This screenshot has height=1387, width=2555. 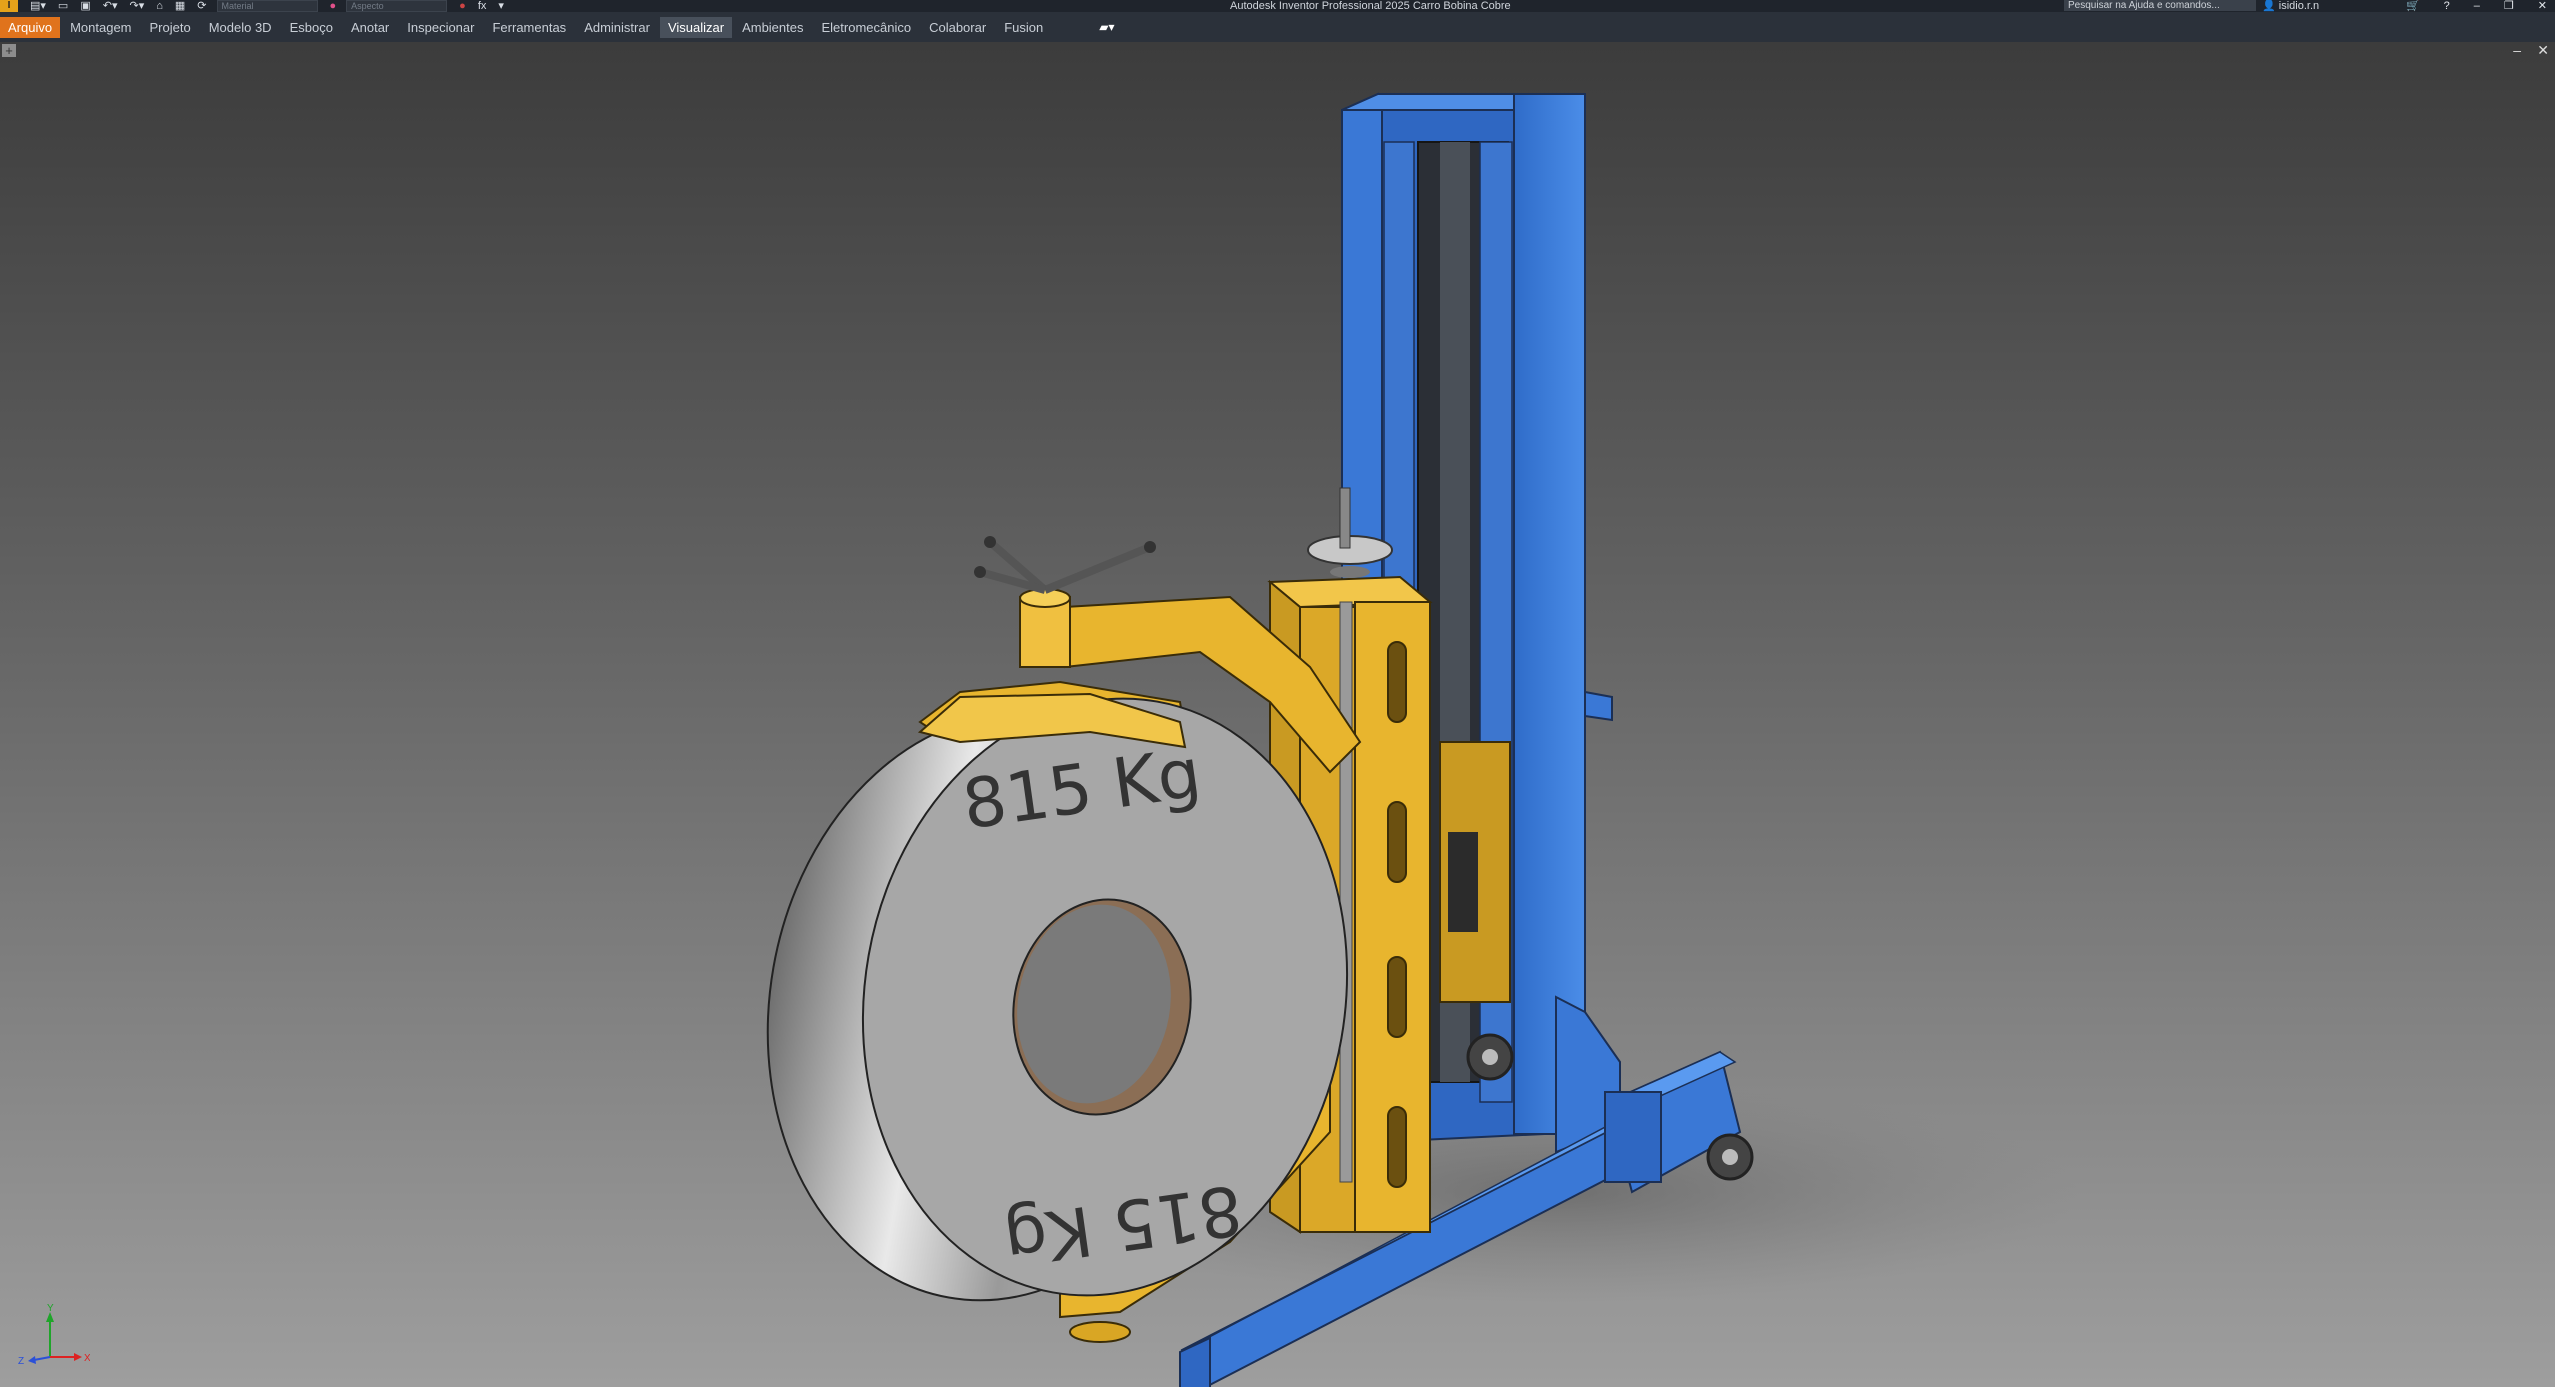 I want to click on tab-fusion: Fusion, so click(x=1023, y=27).